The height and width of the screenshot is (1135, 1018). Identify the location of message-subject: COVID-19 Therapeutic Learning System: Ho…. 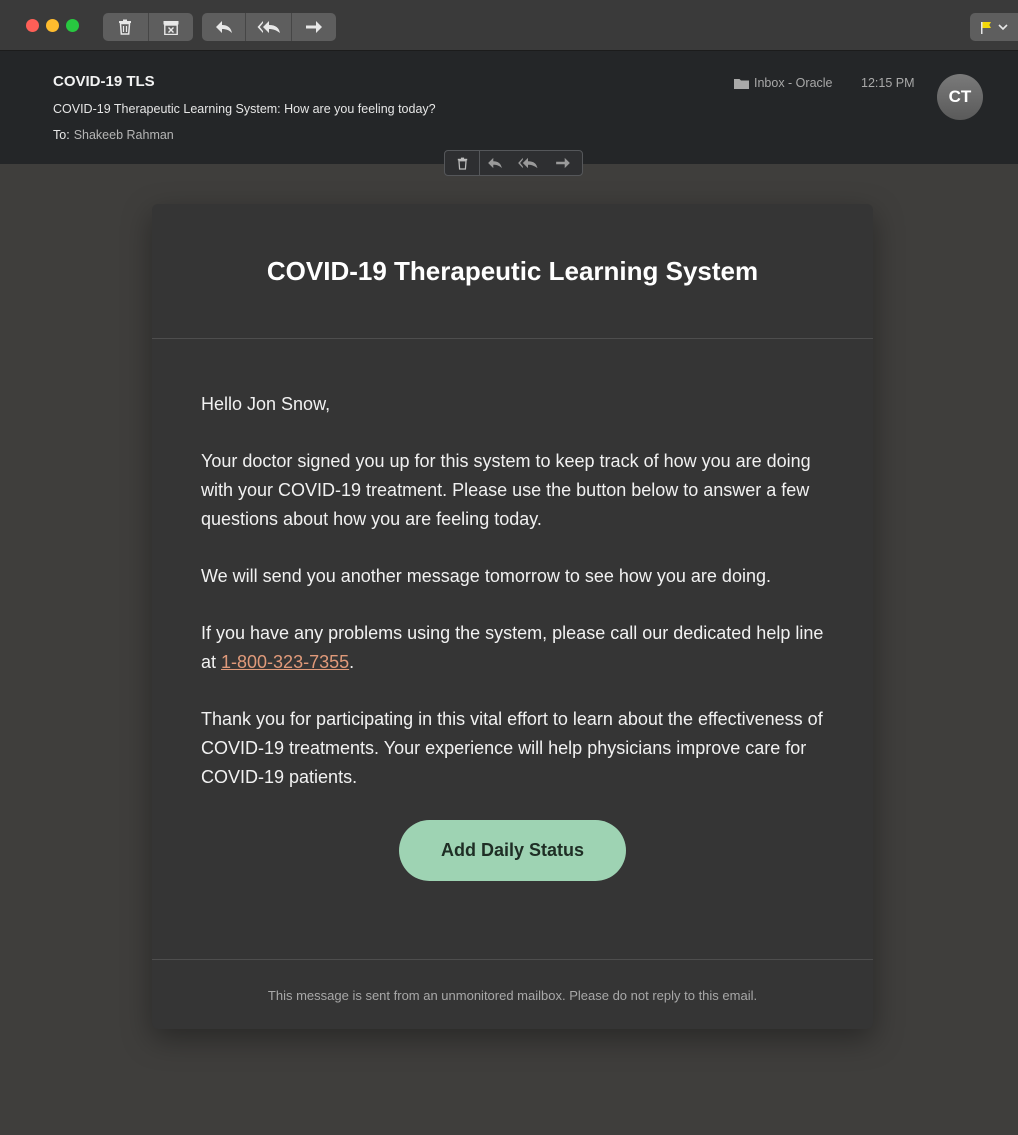
(244, 109).